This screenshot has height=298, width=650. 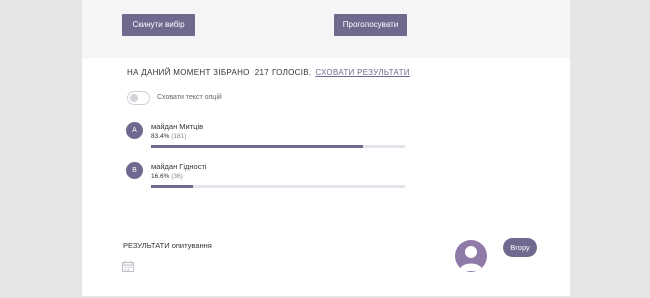 I want to click on poll-actions-band: Скинути вибір Проголосувати, so click(x=326, y=29).